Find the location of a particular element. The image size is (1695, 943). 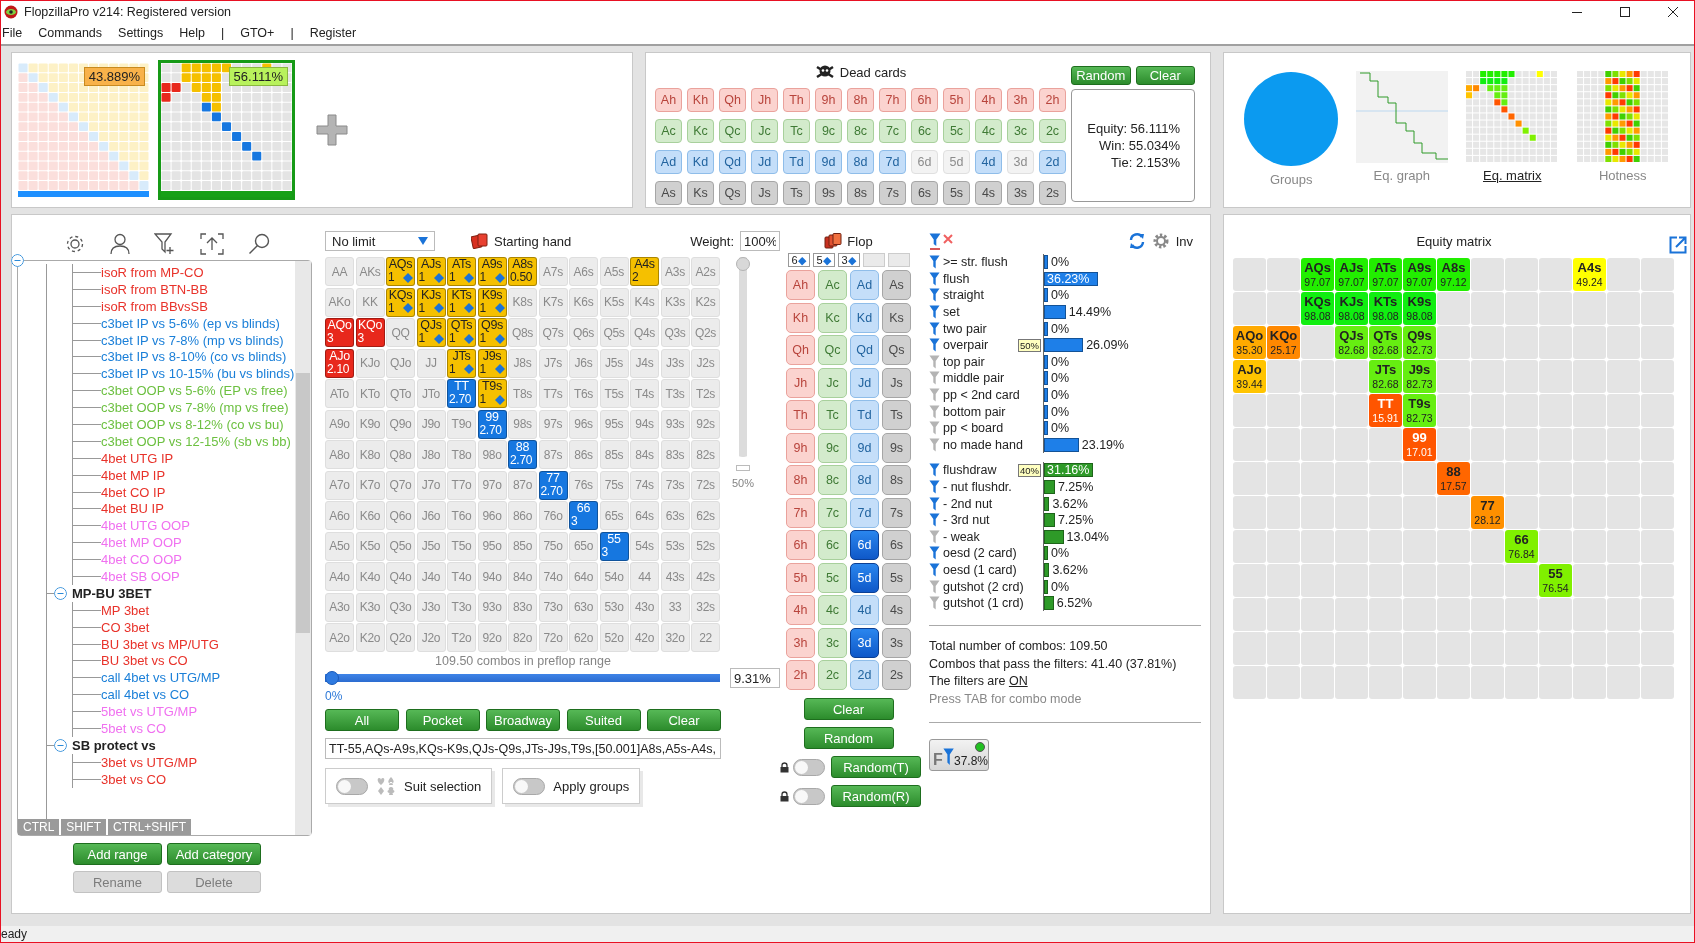

card-button: 6s is located at coordinates (924, 193).